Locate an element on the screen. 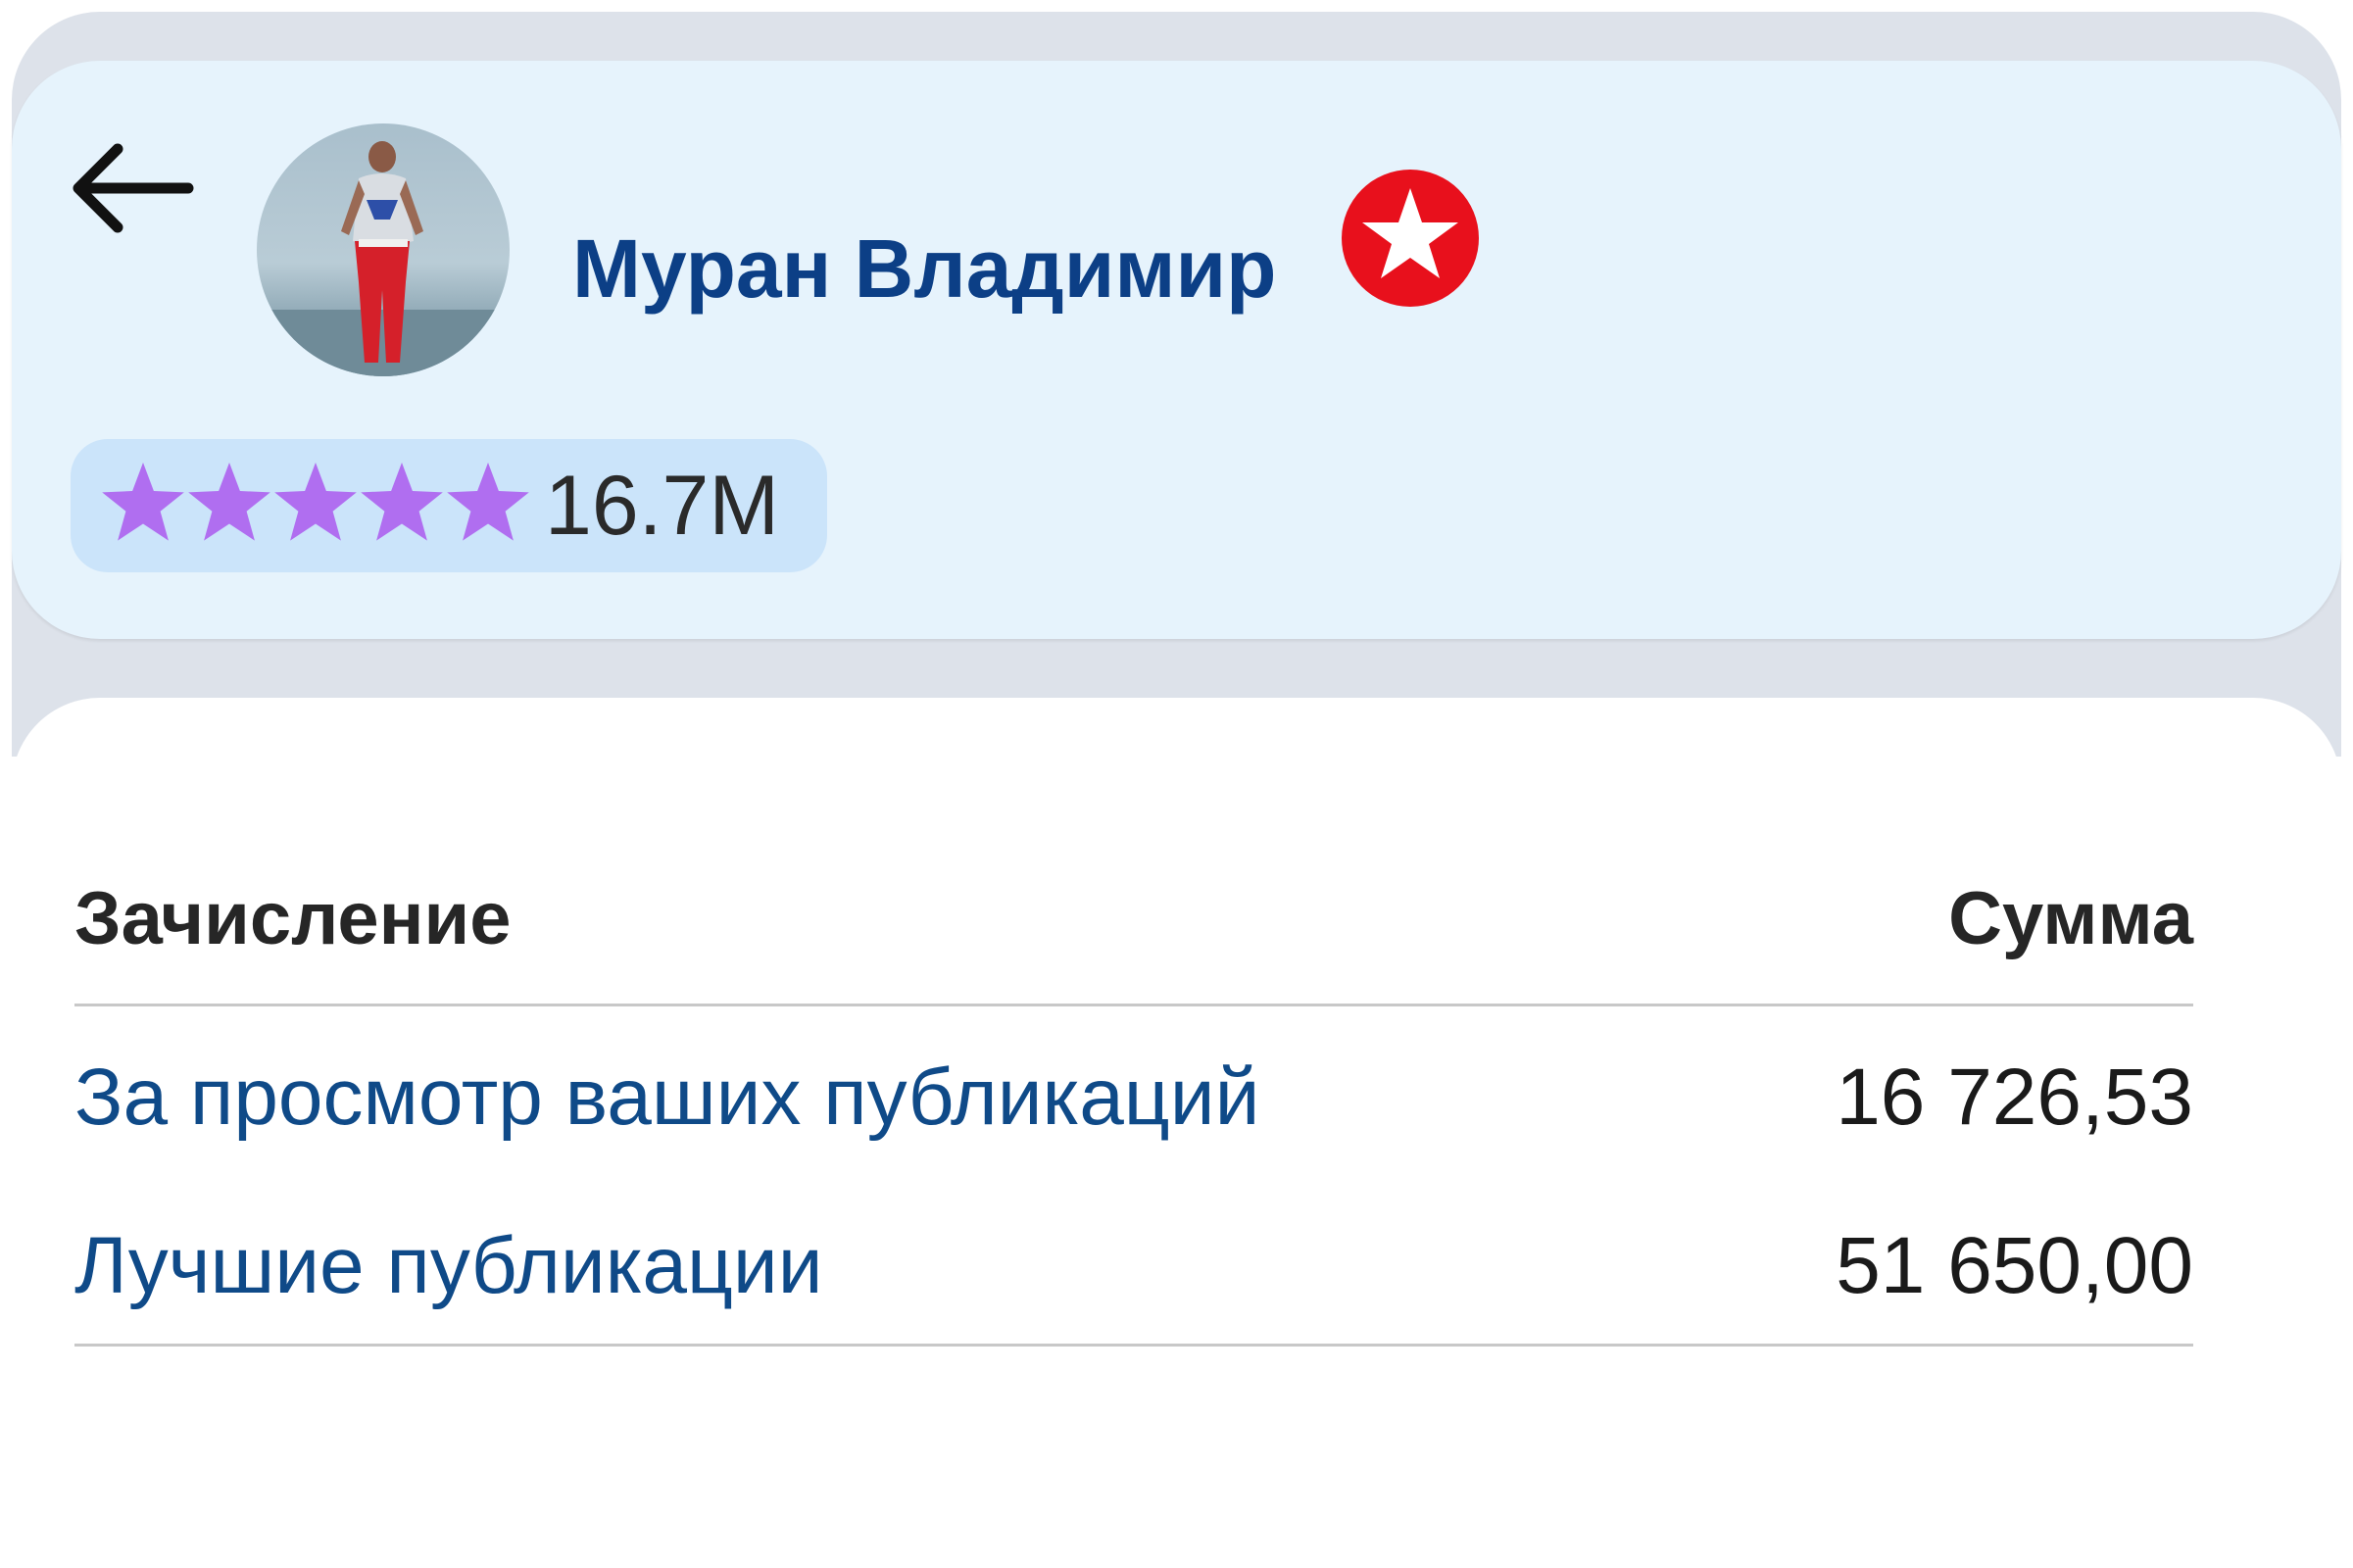 Image resolution: width=2353 pixels, height=1568 pixels. row-amount: 16 726,53 is located at coordinates (2015, 1097).